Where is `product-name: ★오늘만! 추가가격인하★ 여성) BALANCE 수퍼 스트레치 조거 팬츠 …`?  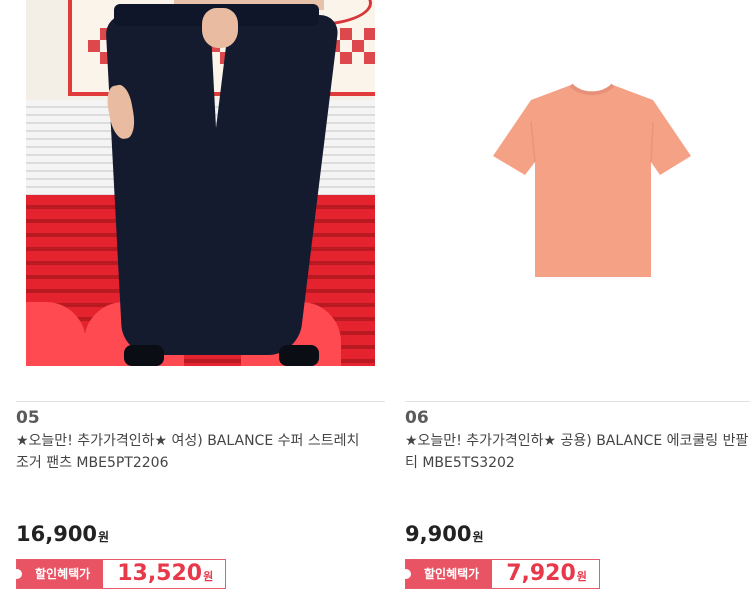 product-name: ★오늘만! 추가가격인하★ 여성) BALANCE 수퍼 스트레치 조거 팬츠 … is located at coordinates (191, 452).